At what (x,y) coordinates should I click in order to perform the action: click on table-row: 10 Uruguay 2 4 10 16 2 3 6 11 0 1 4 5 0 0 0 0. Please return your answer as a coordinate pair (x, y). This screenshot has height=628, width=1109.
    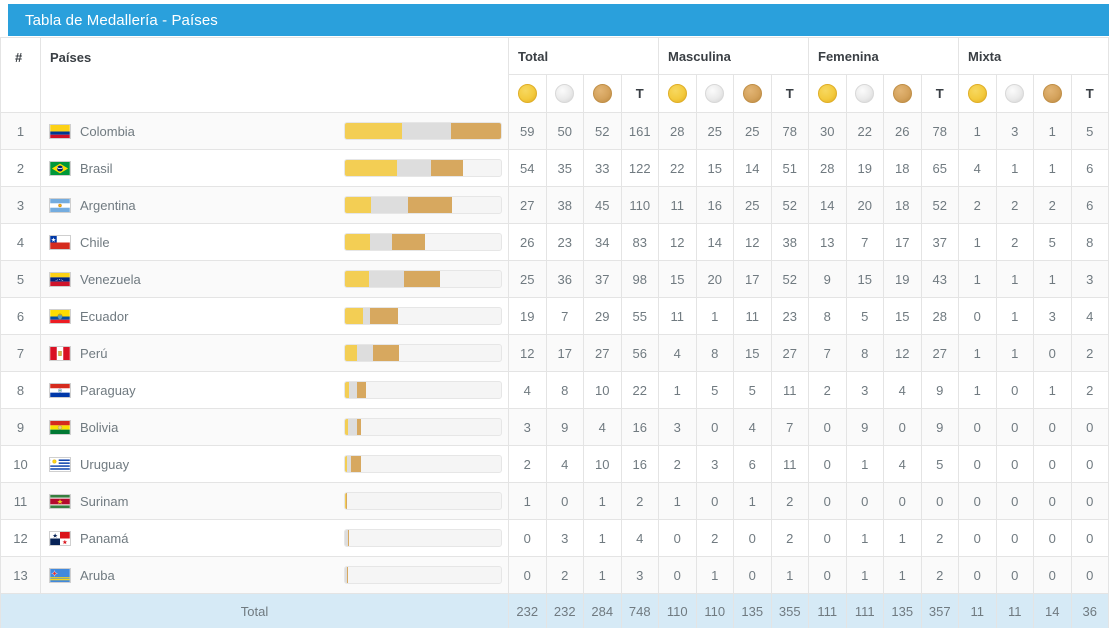
    Looking at the image, I should click on (554, 464).